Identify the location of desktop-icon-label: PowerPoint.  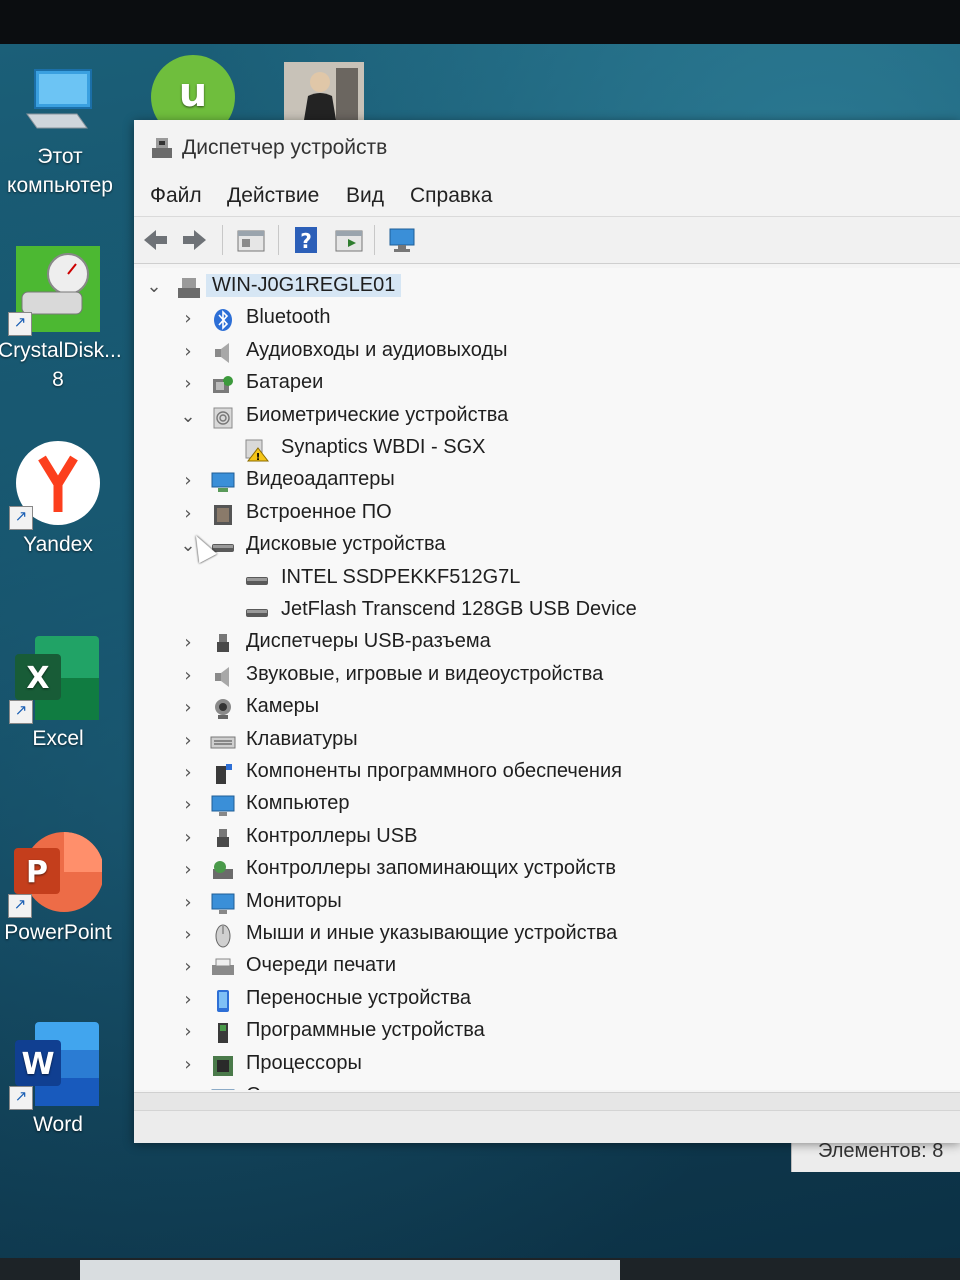
(58, 932).